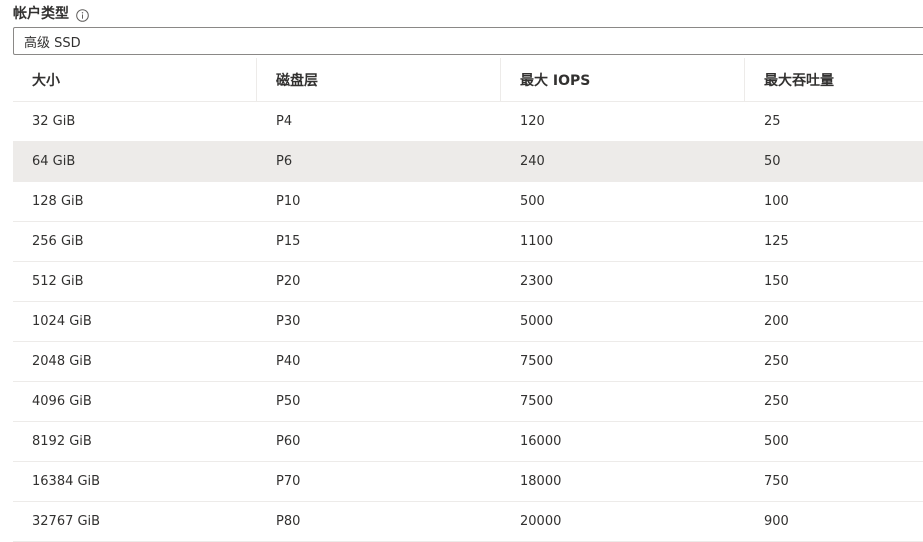 This screenshot has width=923, height=542. What do you see at coordinates (834, 79) in the screenshot?
I see `column-header-max-throughput: 最大吞吐量` at bounding box center [834, 79].